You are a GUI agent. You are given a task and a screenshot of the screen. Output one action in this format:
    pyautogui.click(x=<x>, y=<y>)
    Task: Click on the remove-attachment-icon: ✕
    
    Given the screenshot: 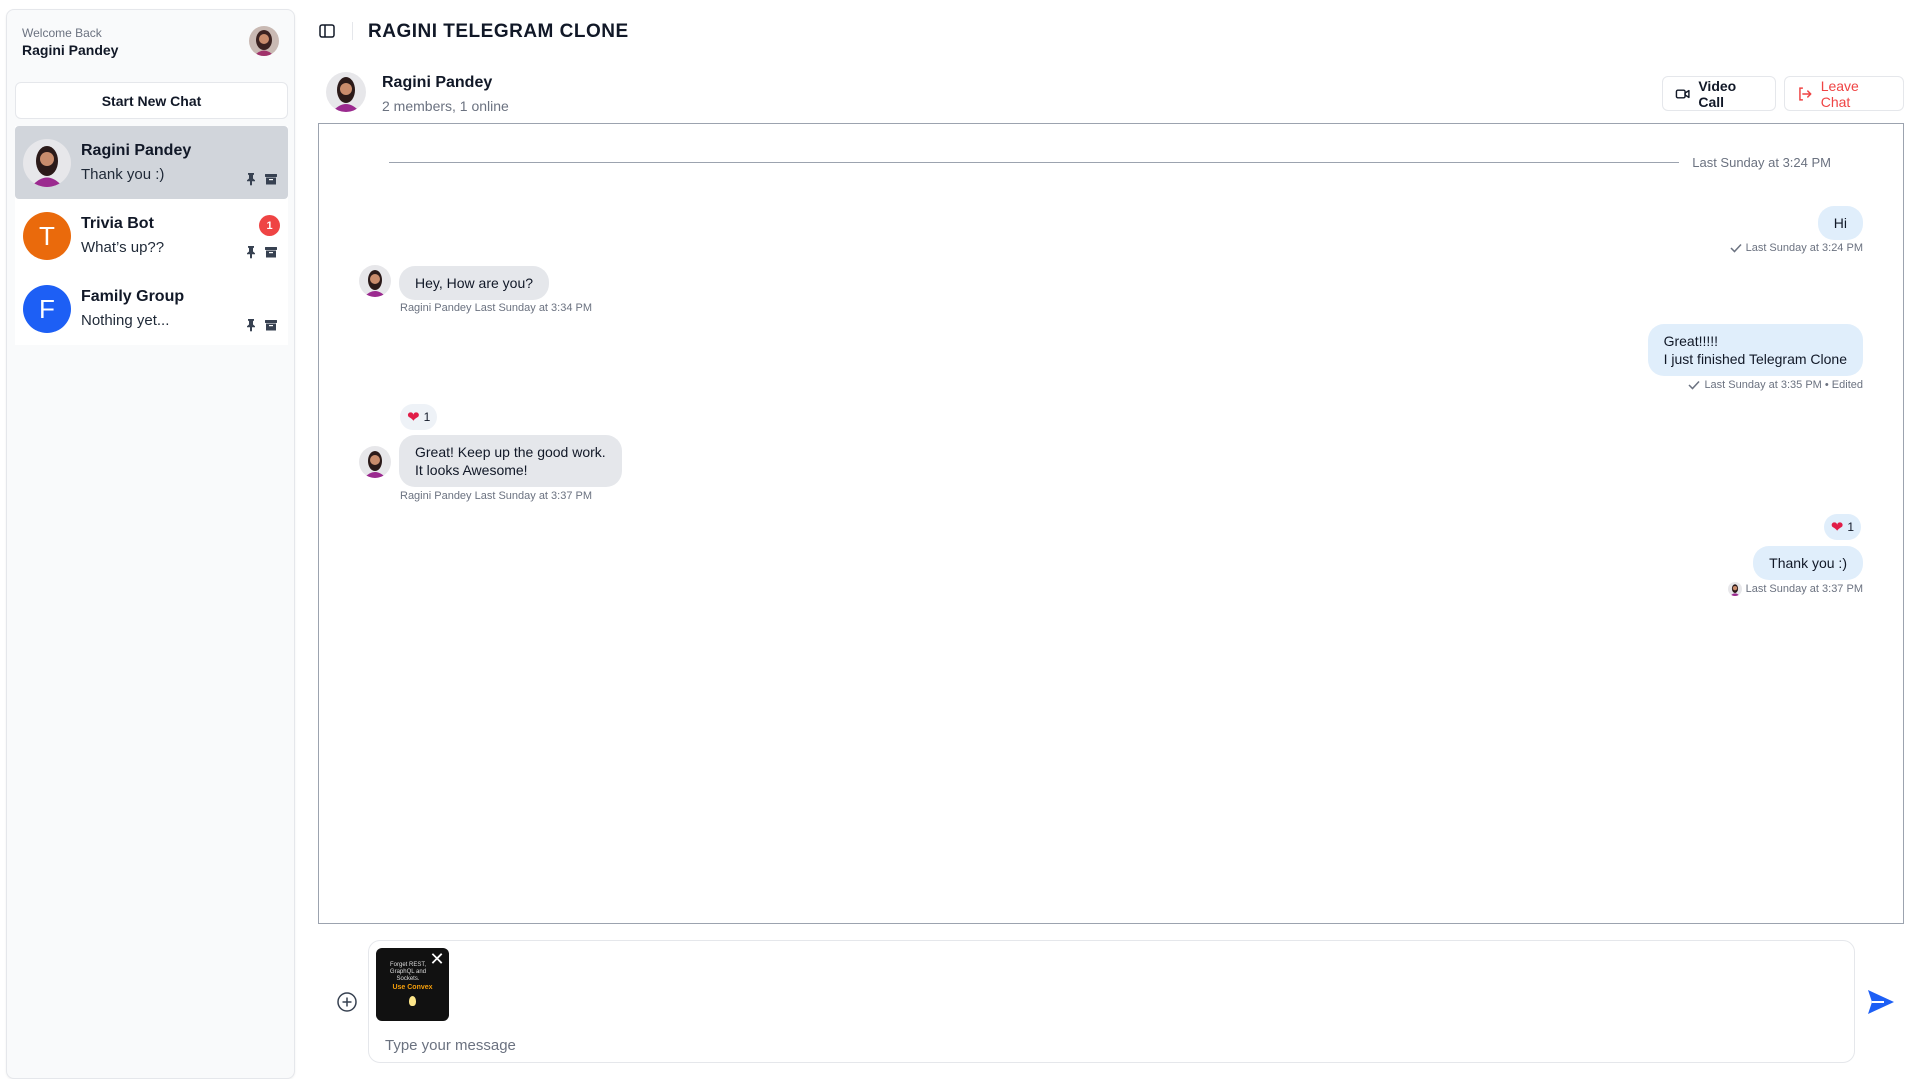 What is the action you would take?
    pyautogui.click(x=437, y=959)
    